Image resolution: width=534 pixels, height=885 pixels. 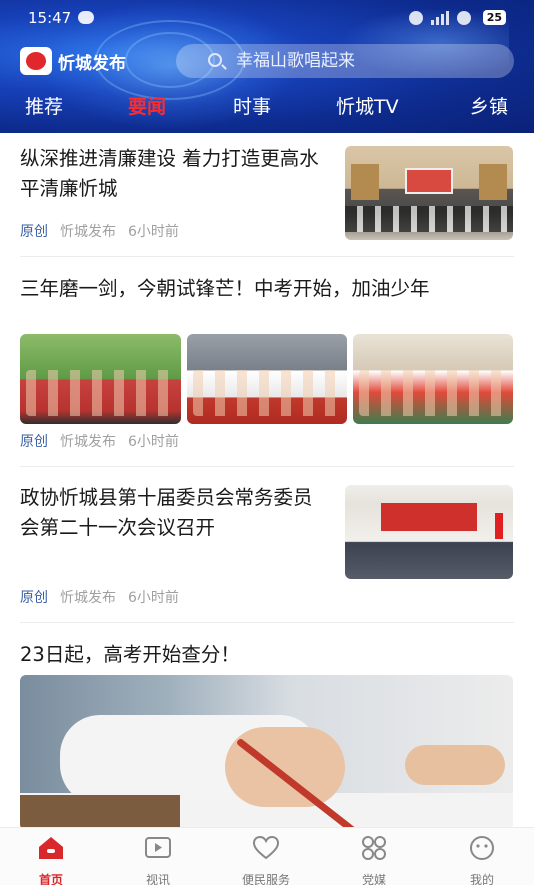 I want to click on status-icons: 25, so click(x=457, y=17).